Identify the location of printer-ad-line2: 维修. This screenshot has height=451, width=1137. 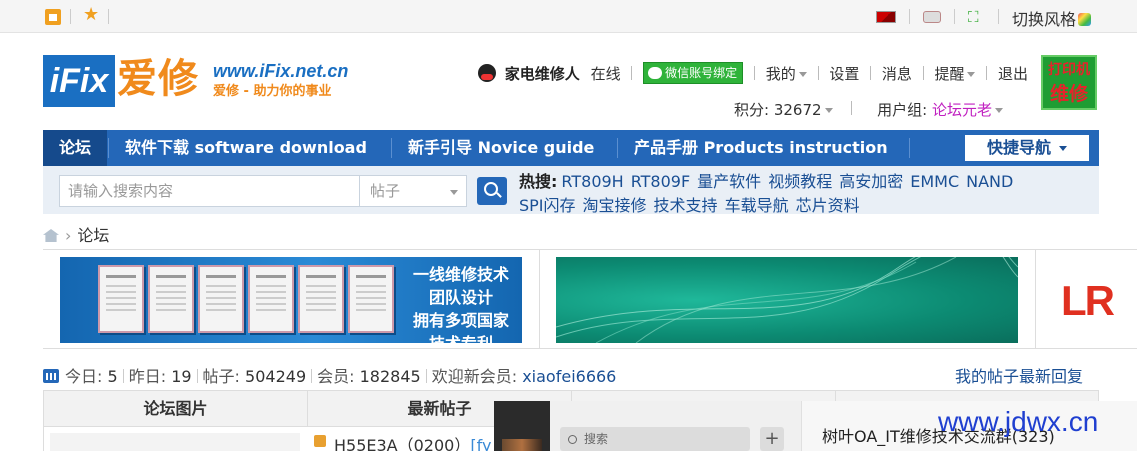
(1068, 94).